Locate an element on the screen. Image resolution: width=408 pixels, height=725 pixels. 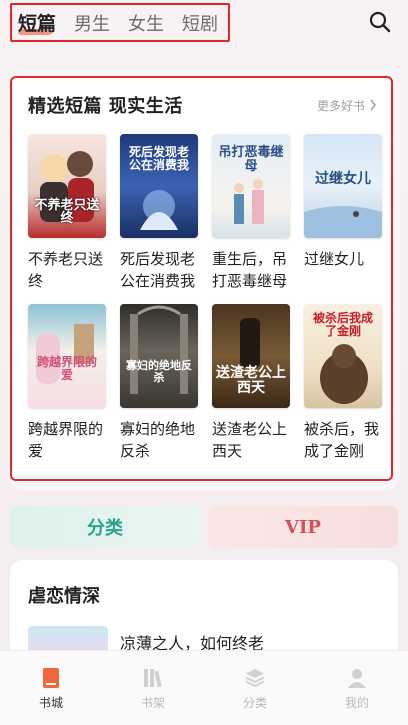
category-button: 分类 is located at coordinates (105, 527).